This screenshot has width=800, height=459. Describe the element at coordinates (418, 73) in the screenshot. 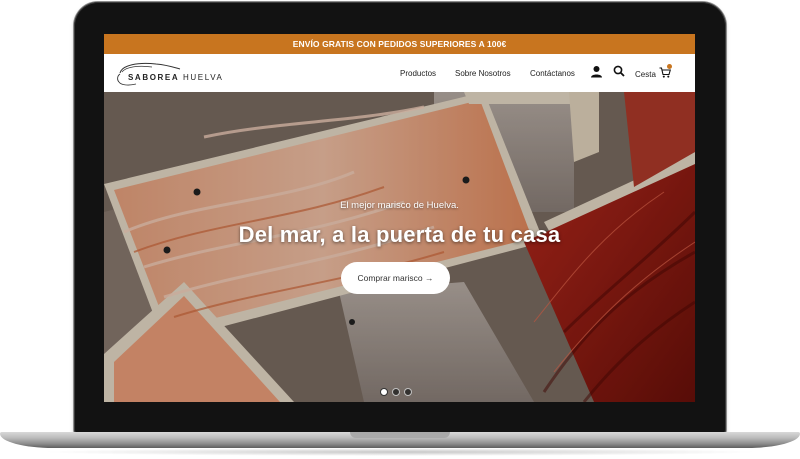

I see `nav-item-productos: Productos` at that location.